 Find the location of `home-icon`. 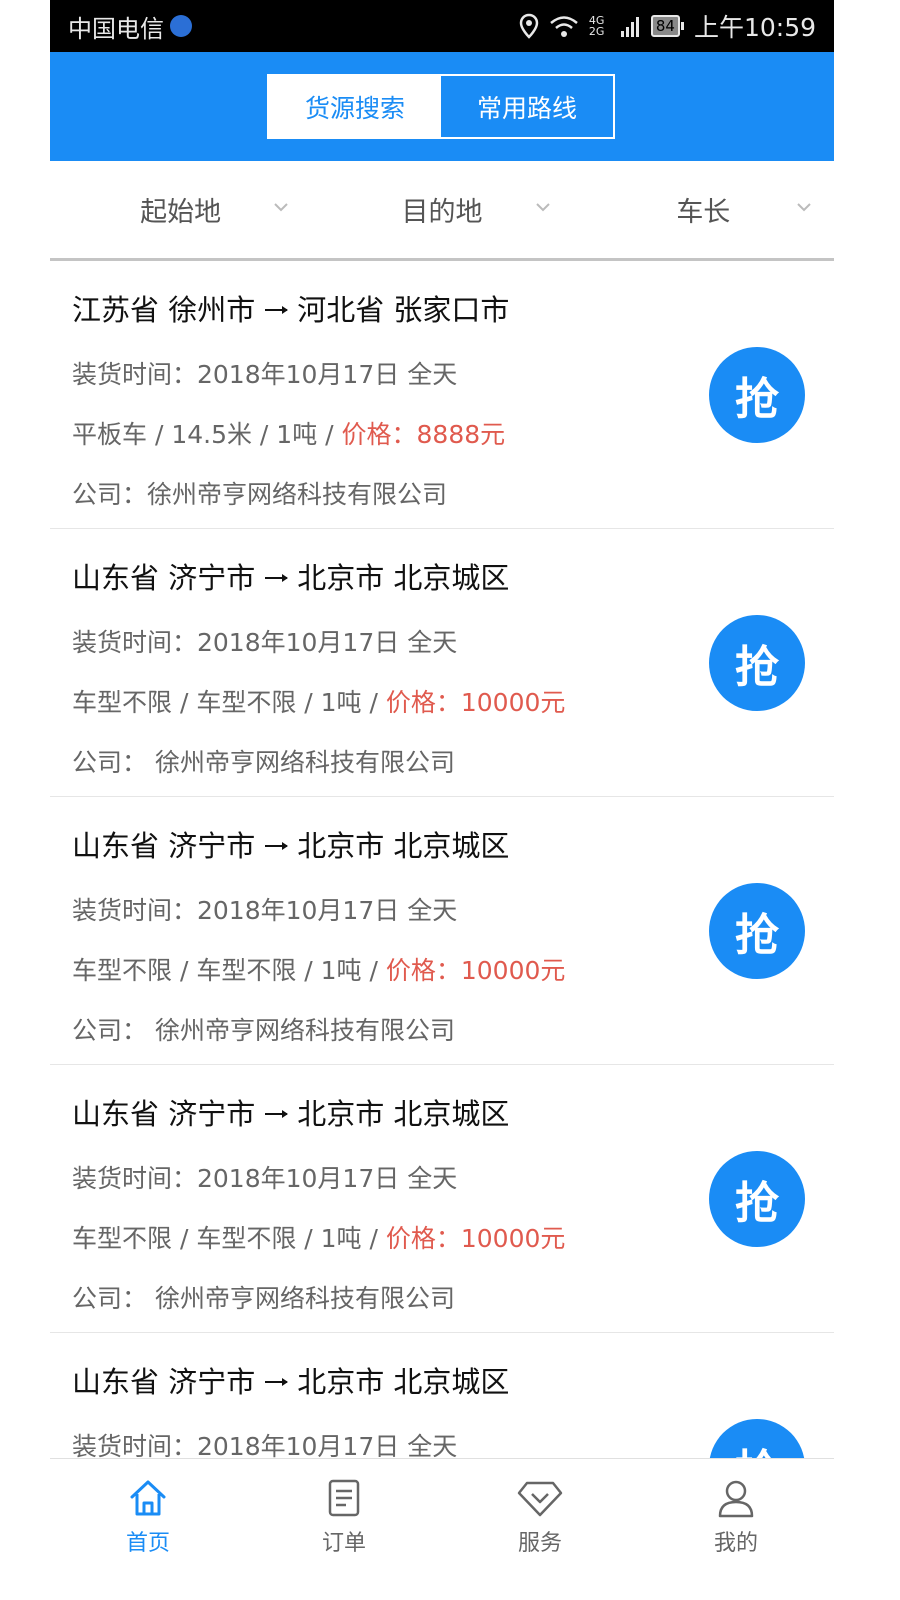

home-icon is located at coordinates (148, 1498).